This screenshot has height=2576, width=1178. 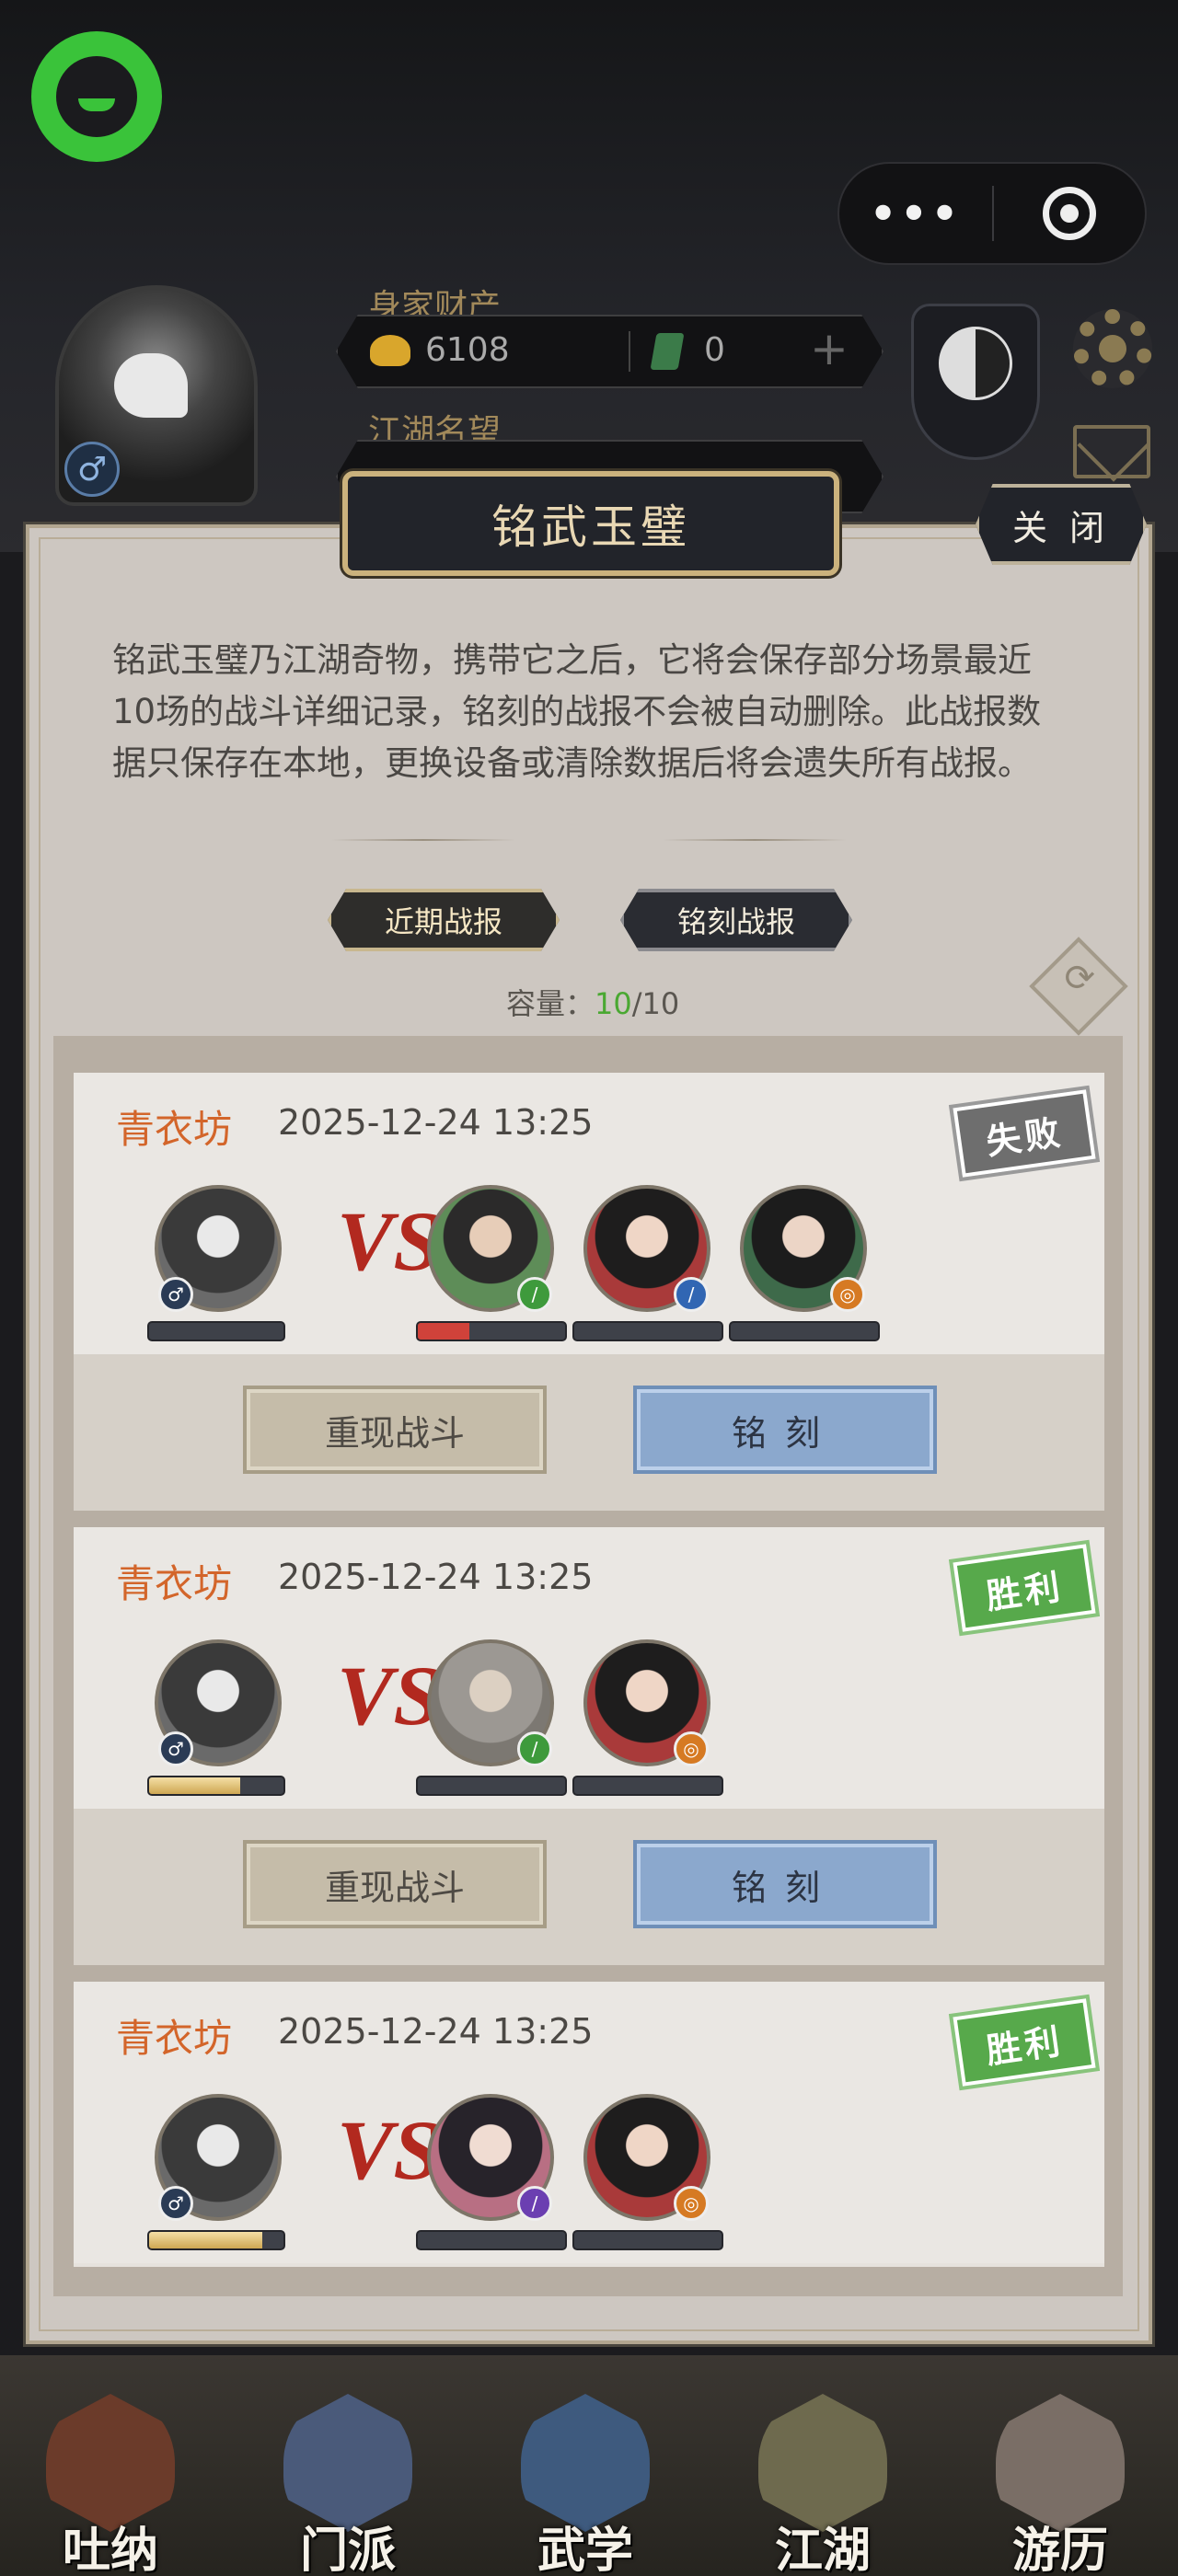 I want to click on list-item: 青衣坊 2025-12-24 13:25 胜利 ♂ VS / ◎, so click(x=589, y=2124).